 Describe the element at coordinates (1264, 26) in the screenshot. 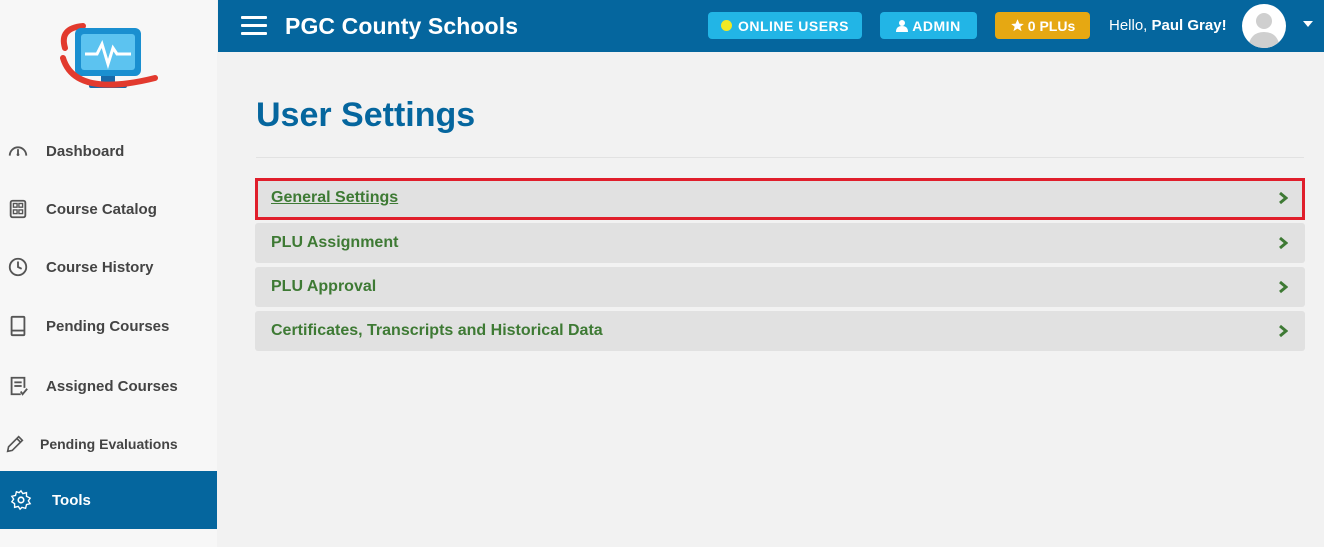

I see `avatar` at that location.